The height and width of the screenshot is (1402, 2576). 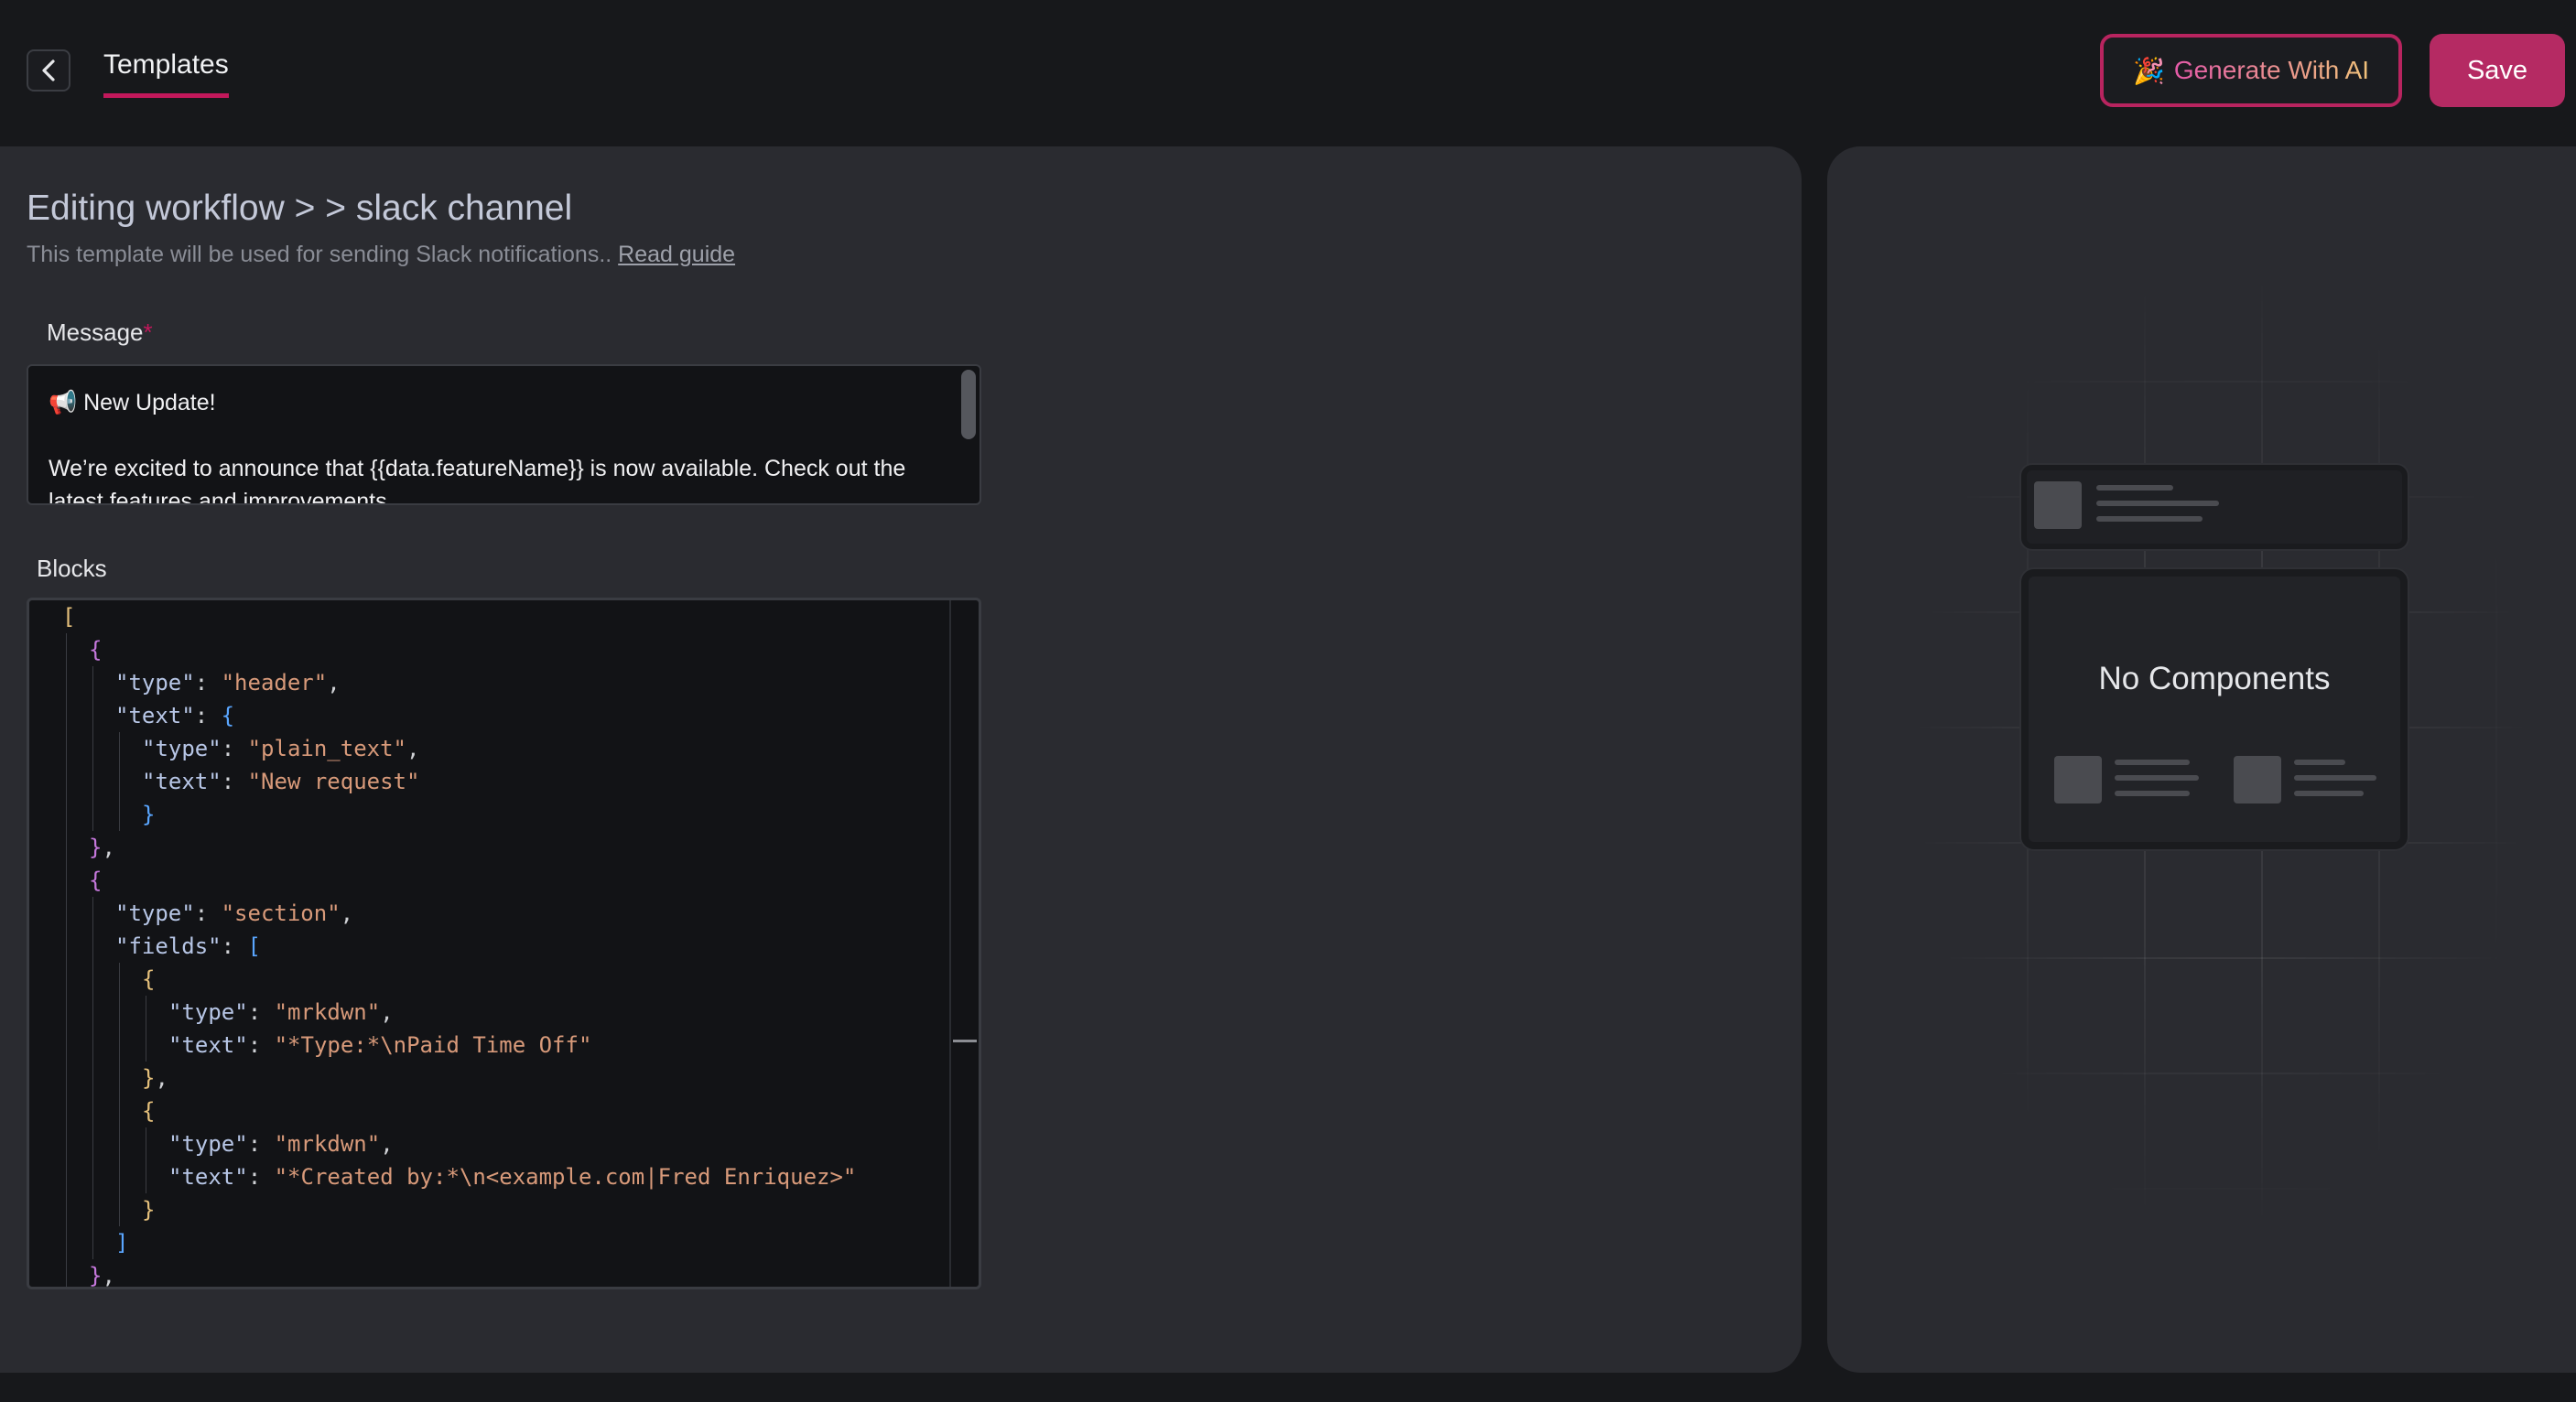 I want to click on code-token: "section", so click(x=281, y=913).